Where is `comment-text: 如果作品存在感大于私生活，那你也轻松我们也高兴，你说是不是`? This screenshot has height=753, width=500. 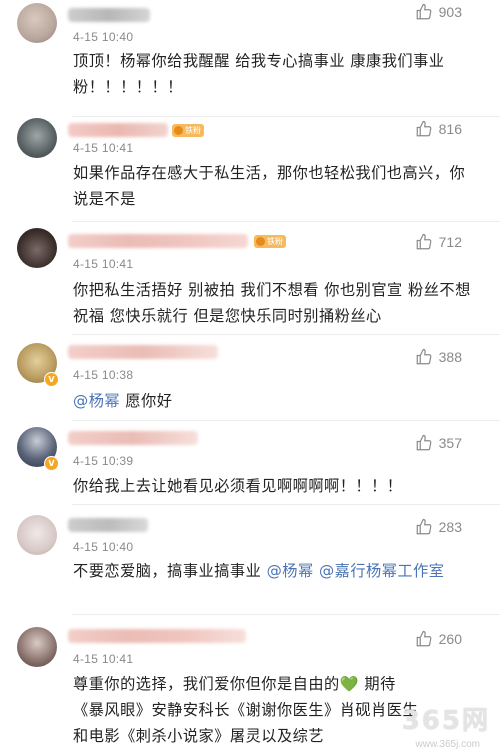
comment-text: 如果作品存在感大于私生活，那你也轻松我们也高兴，你说是不是 is located at coordinates (269, 186).